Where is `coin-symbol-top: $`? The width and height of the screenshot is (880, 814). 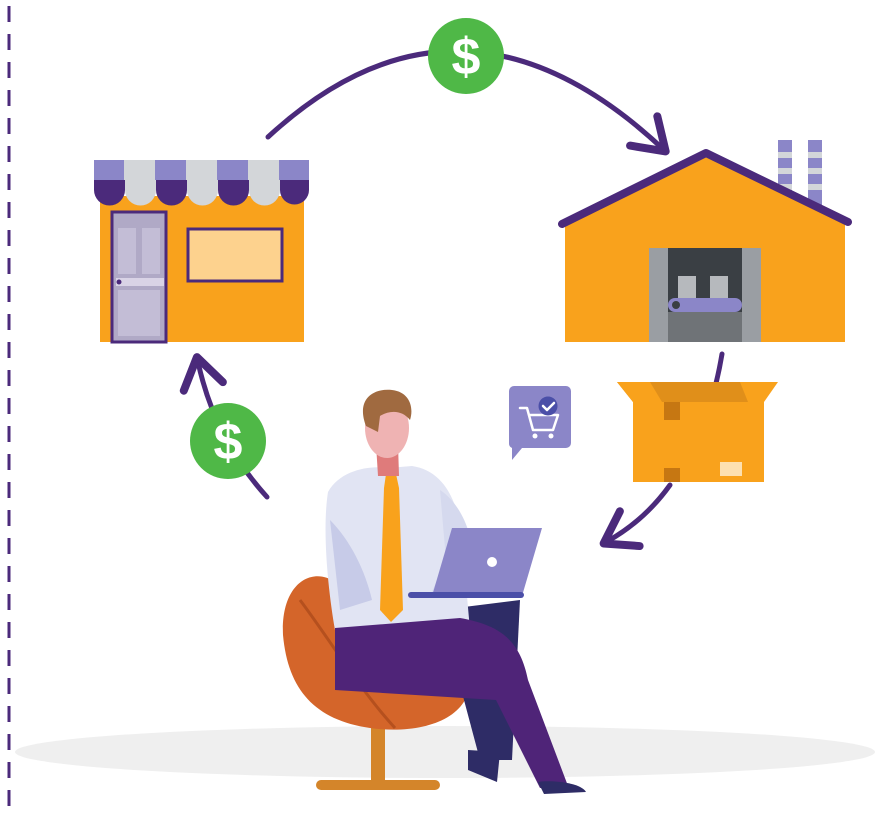 coin-symbol-top: $ is located at coordinates (466, 57).